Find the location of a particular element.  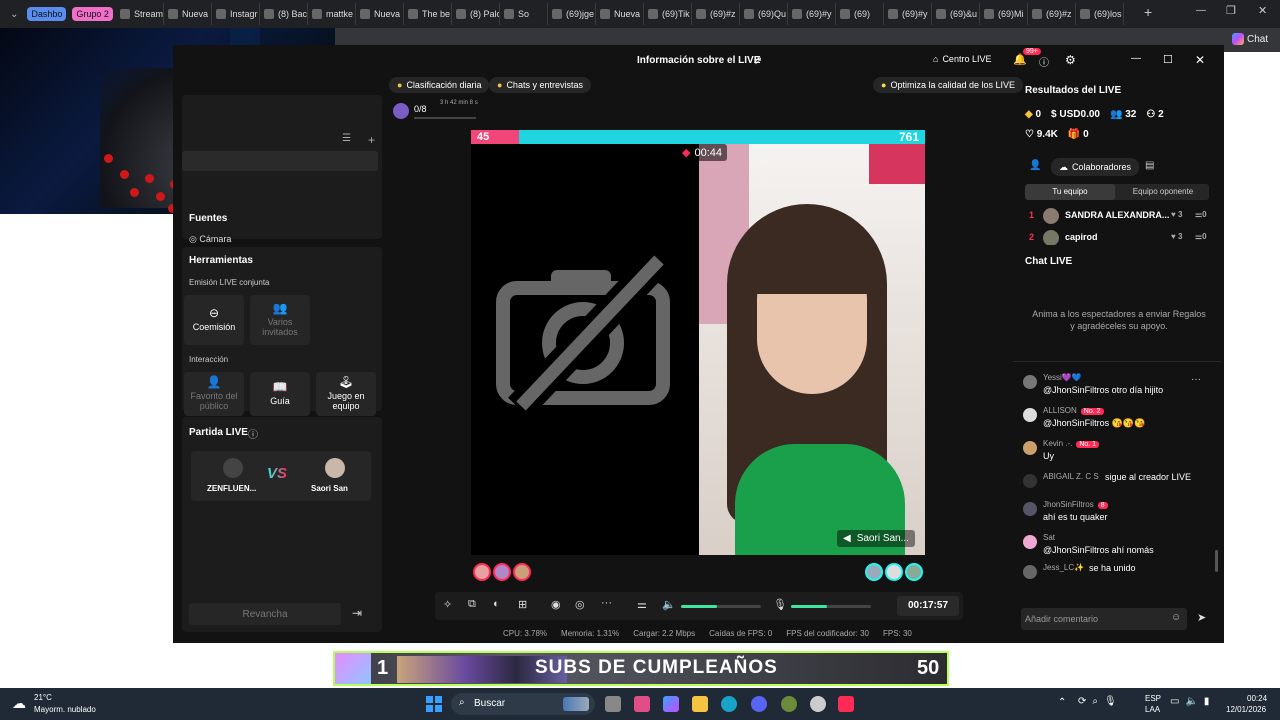

browser-tab: (8) Palo is located at coordinates (476, 14).